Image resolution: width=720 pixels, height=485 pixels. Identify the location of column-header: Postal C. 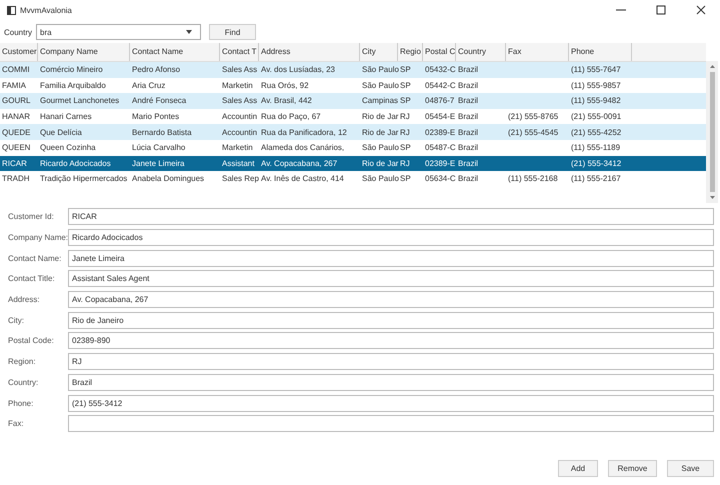
(439, 52).